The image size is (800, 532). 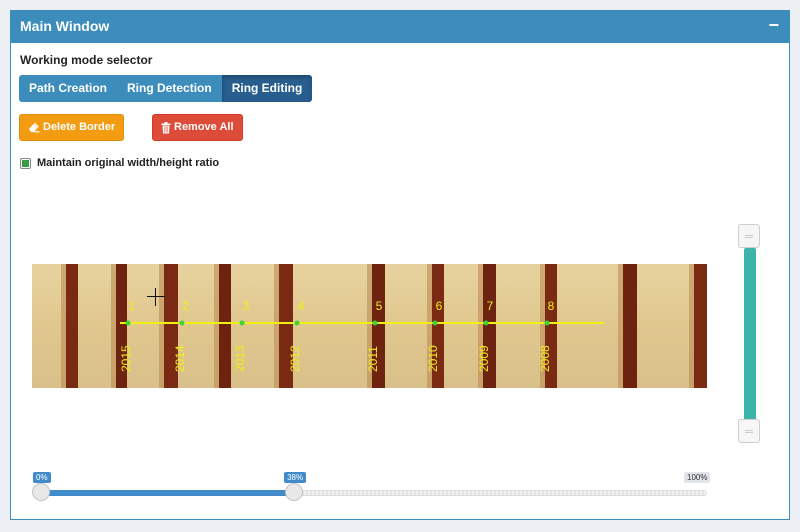 I want to click on ring-year-label: 2009, so click(x=484, y=358).